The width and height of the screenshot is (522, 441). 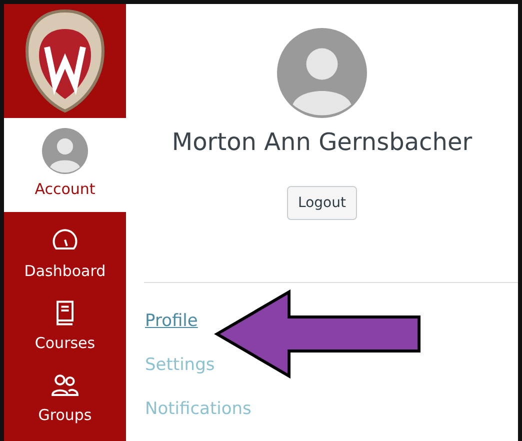 What do you see at coordinates (171, 321) in the screenshot?
I see `account-link: Profile` at bounding box center [171, 321].